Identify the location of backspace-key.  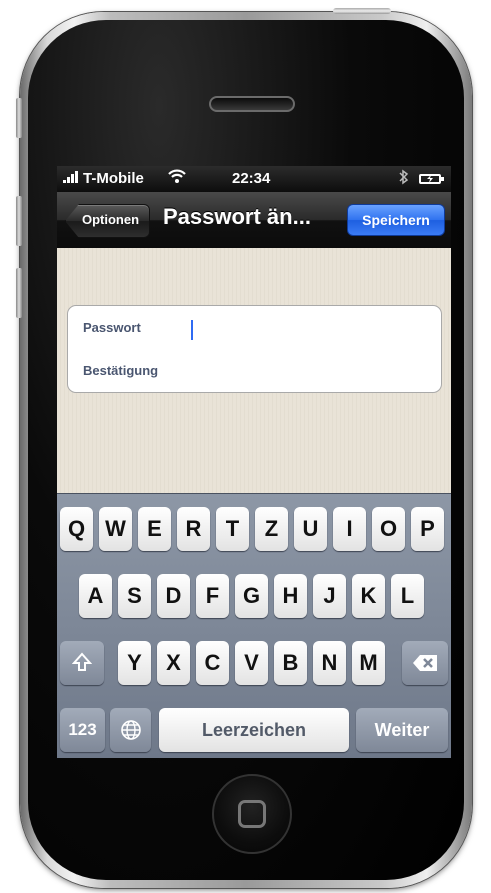
(425, 663).